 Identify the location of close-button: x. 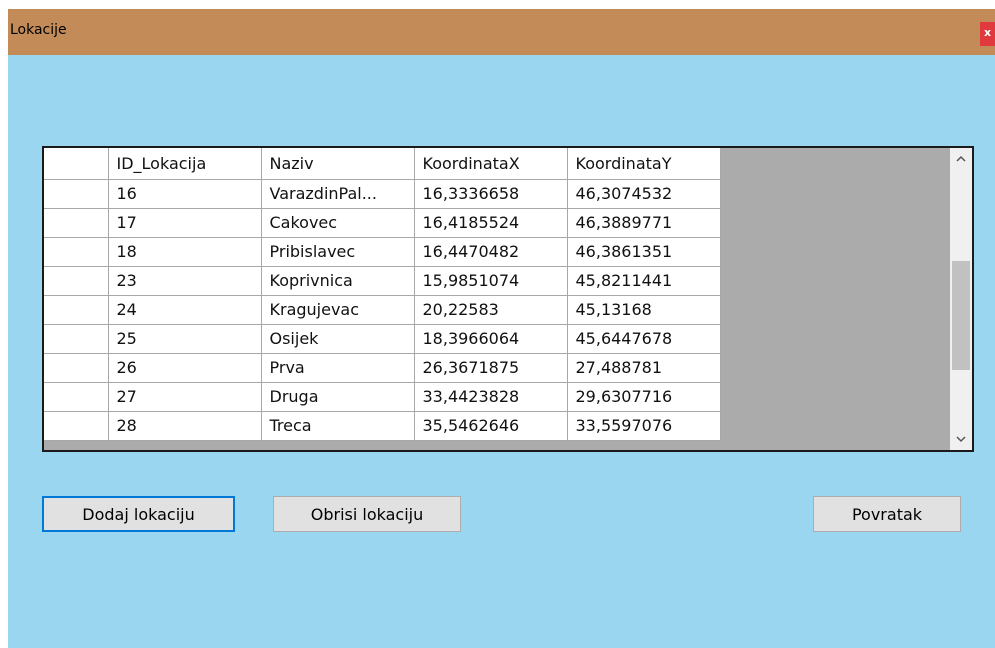
(987, 34).